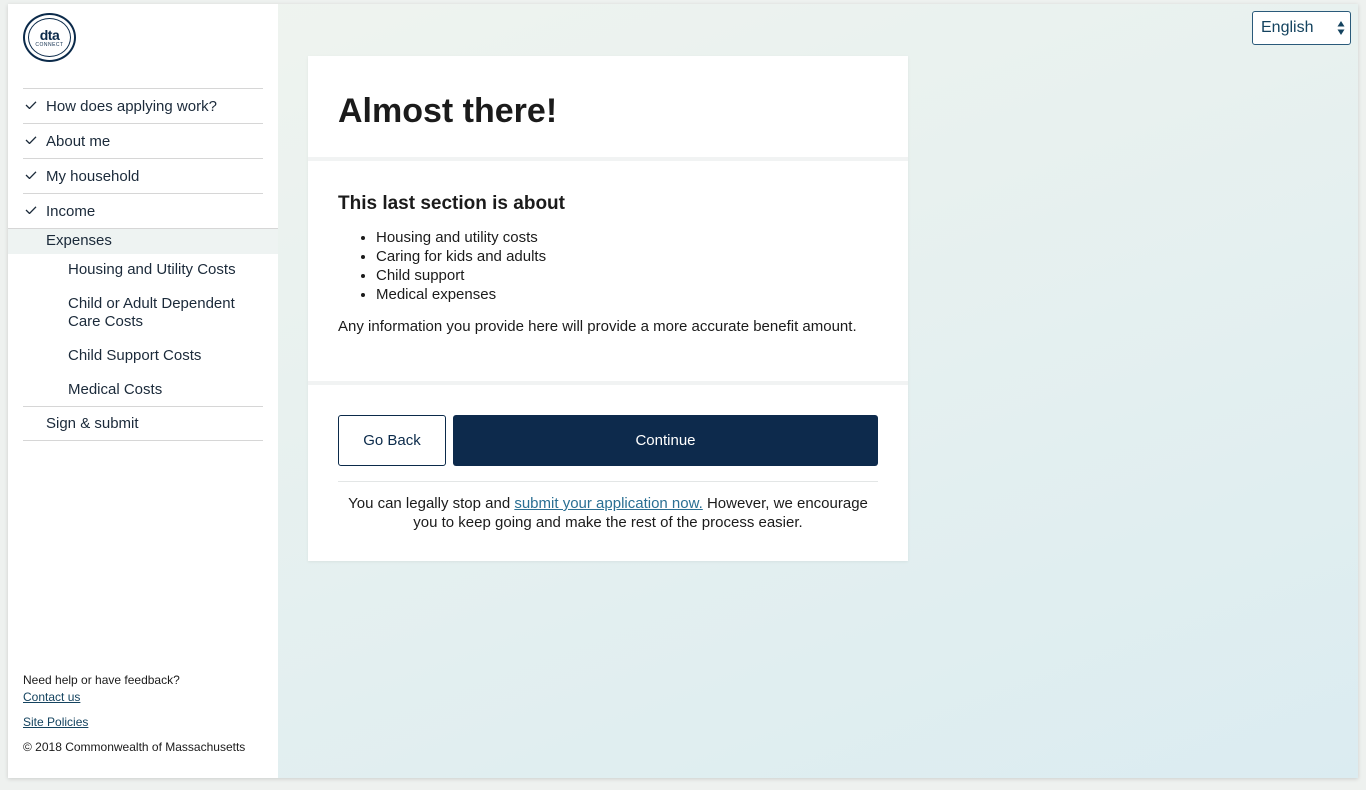 The height and width of the screenshot is (790, 1366). I want to click on nav-item-expenses: Expenses, so click(143, 241).